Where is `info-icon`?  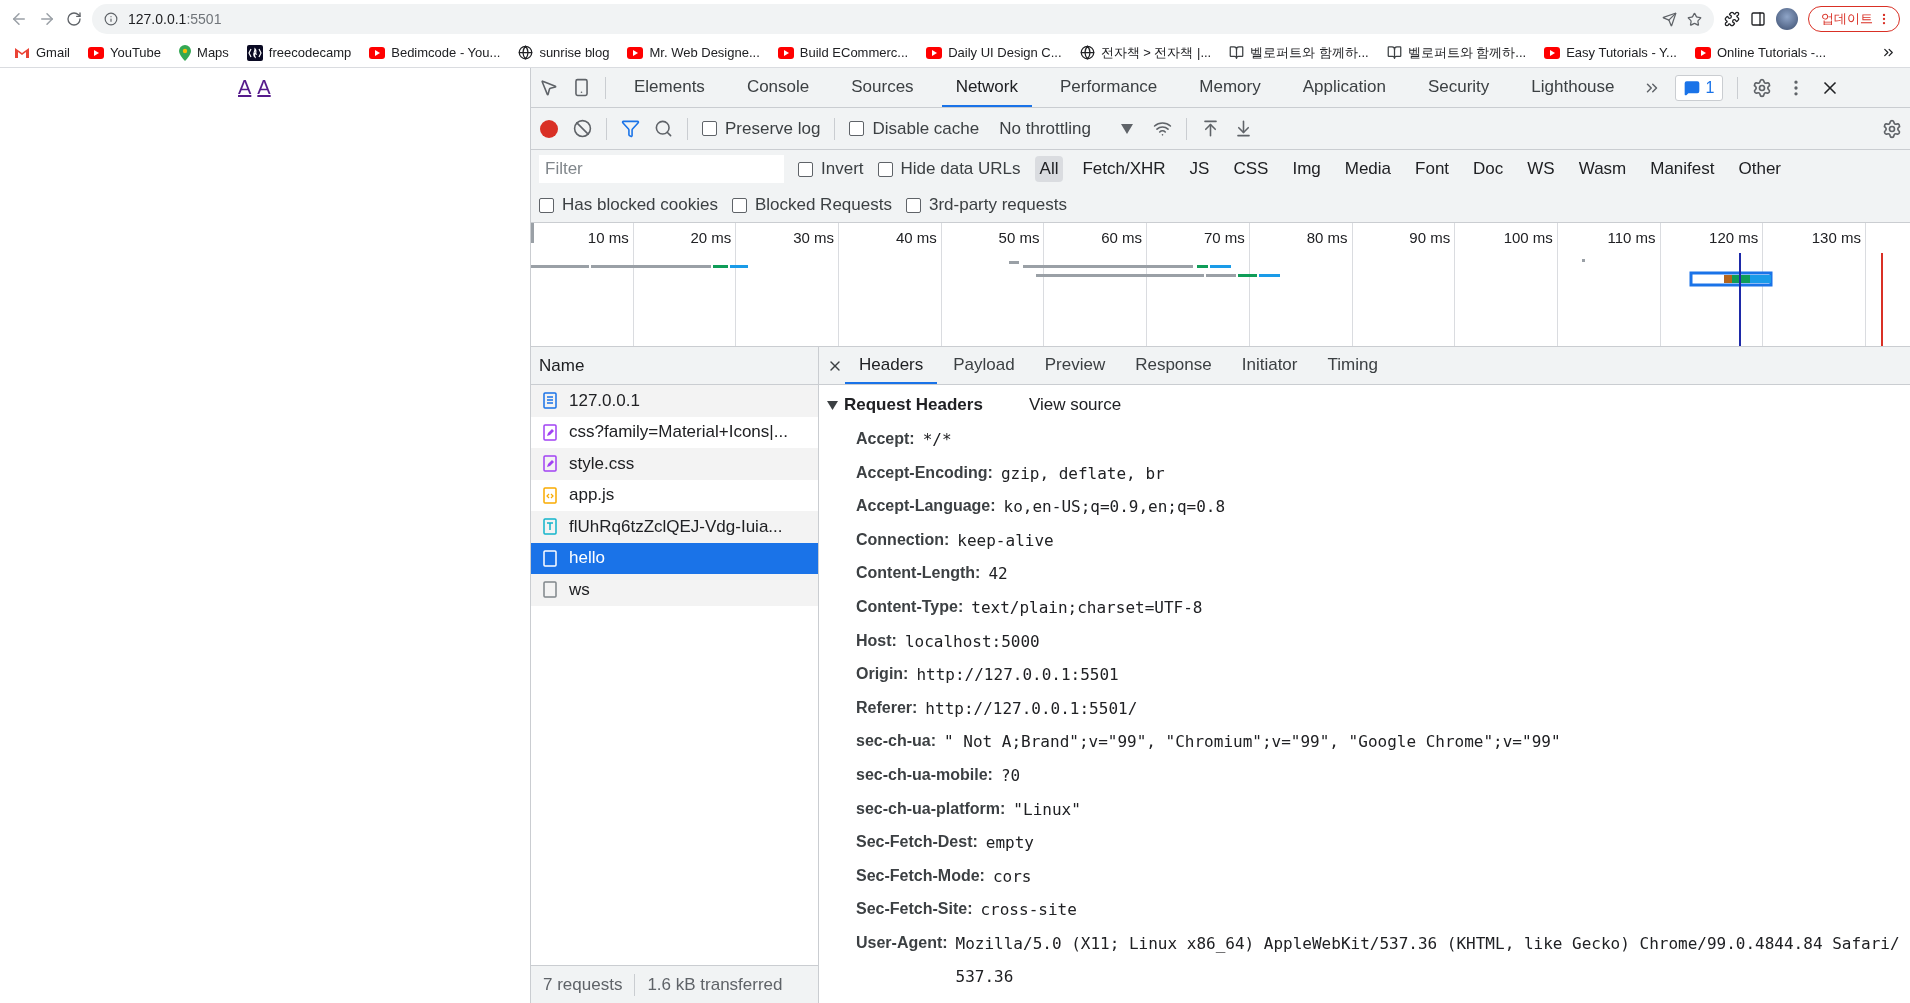
info-icon is located at coordinates (111, 19).